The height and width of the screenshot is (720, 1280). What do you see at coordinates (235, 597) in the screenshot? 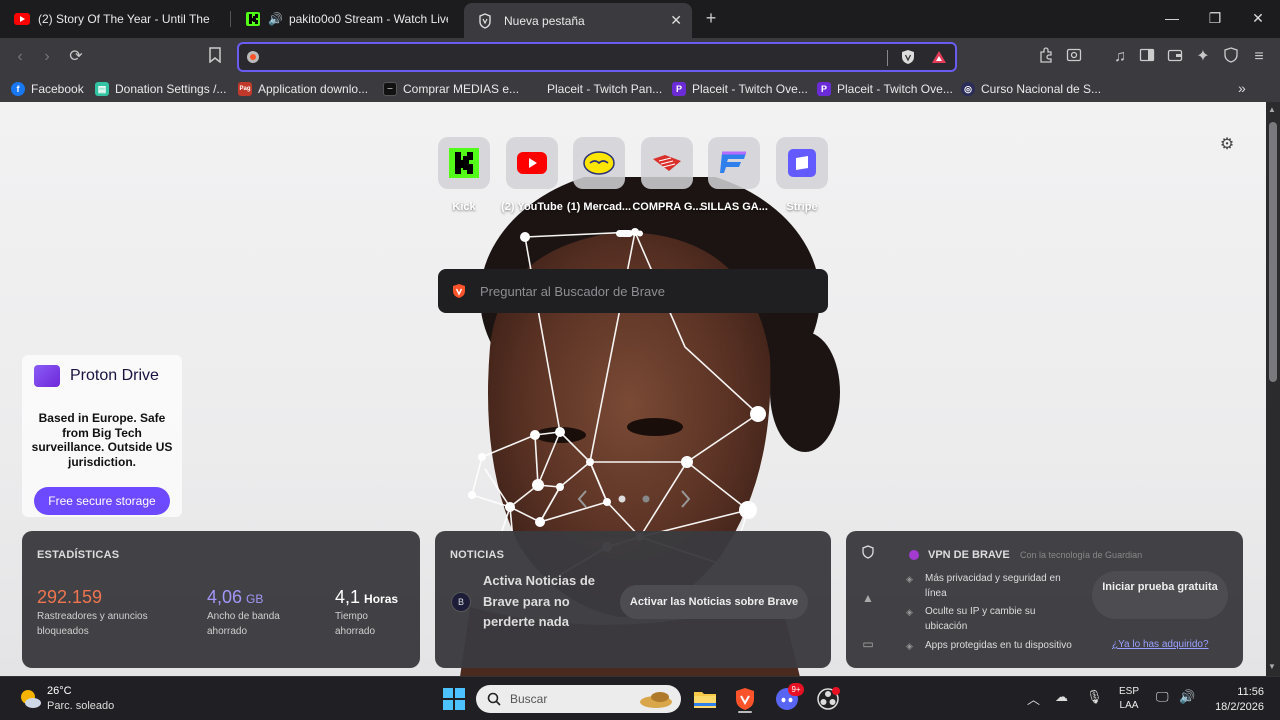
I see `bandwidth-saved-value: 4,06 GB` at bounding box center [235, 597].